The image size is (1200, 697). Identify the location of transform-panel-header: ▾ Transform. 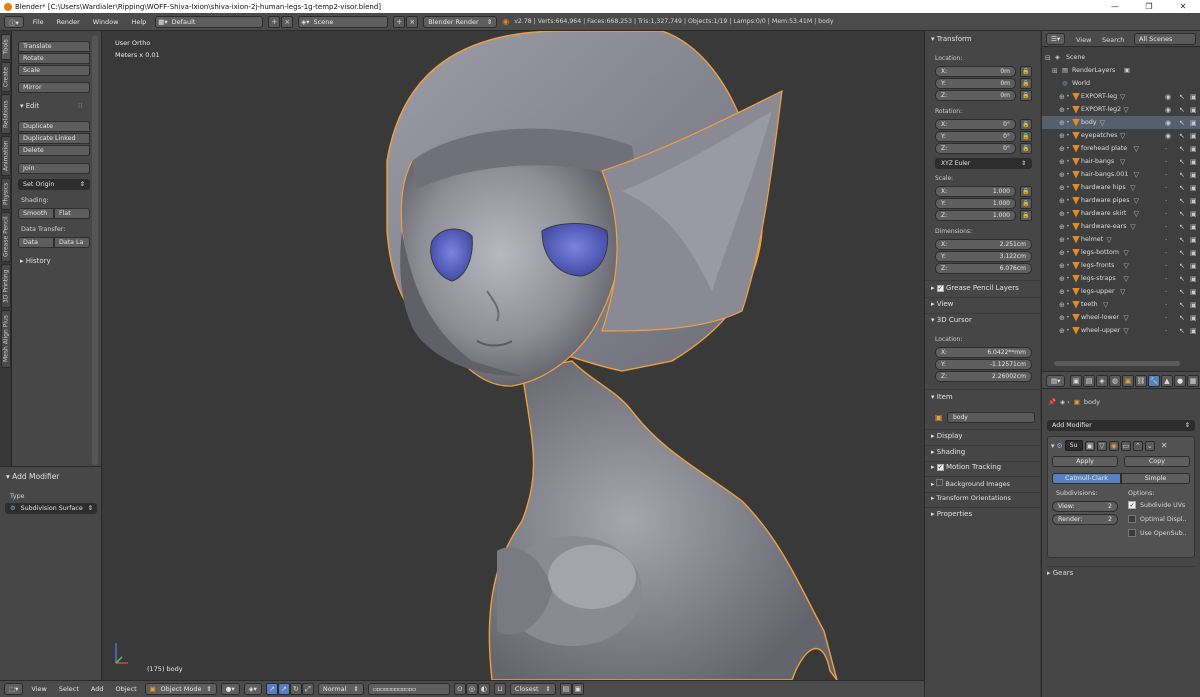
(951, 39).